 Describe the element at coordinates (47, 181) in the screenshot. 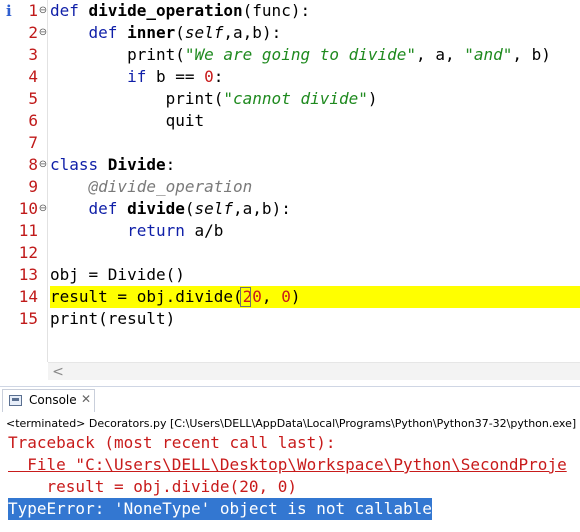

I see `gutter-divider` at that location.